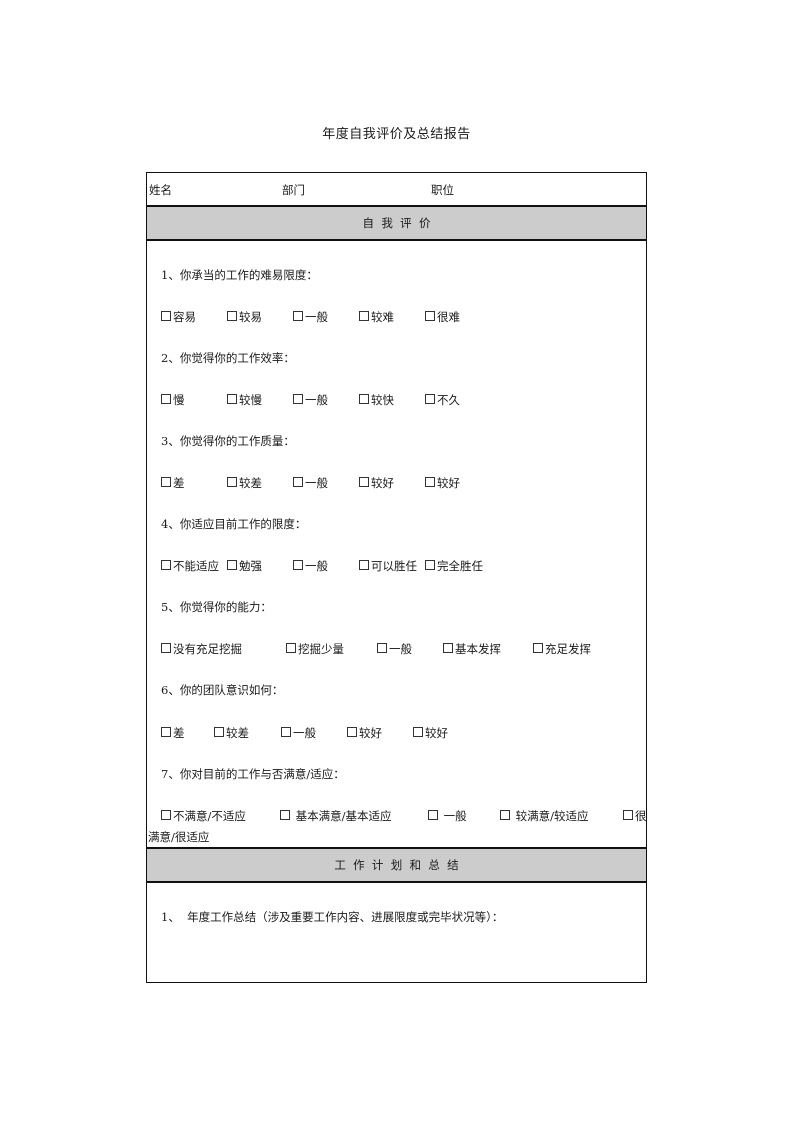  Describe the element at coordinates (442, 317) in the screenshot. I see `q1-option-5: 很难` at that location.